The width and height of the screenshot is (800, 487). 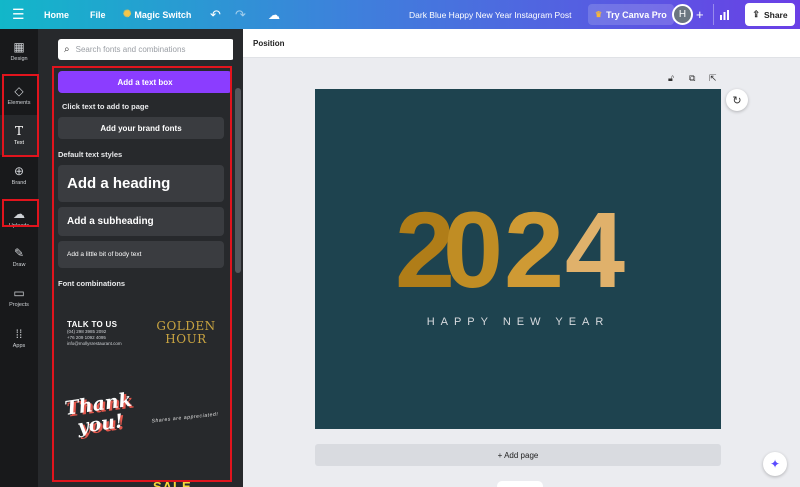 I want to click on add-page-button: + Add page, so click(x=518, y=455).